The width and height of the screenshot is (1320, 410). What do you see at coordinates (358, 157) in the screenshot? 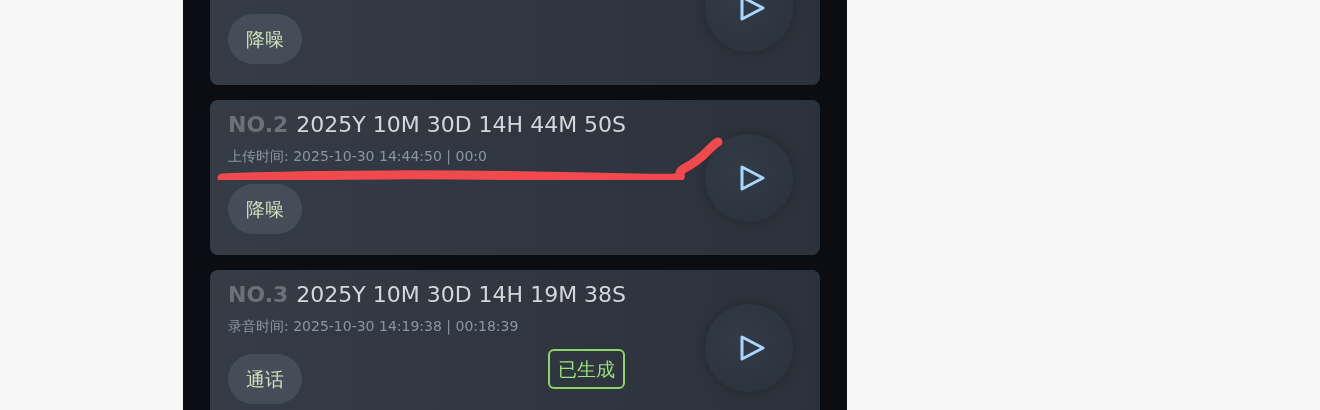
I see `recording-info: 上传时间: 2025-10-30 14:44:50 | 00:0` at bounding box center [358, 157].